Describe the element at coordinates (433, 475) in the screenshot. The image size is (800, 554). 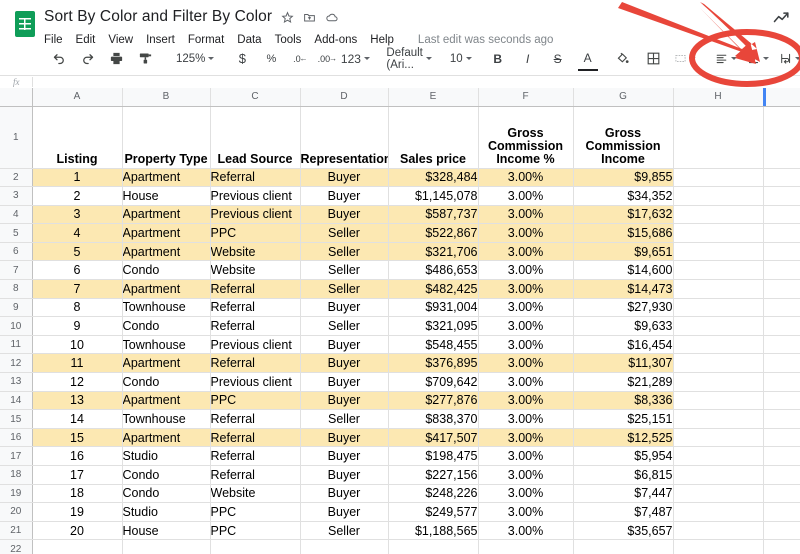
I see `cell-sales-price: $227,156` at that location.